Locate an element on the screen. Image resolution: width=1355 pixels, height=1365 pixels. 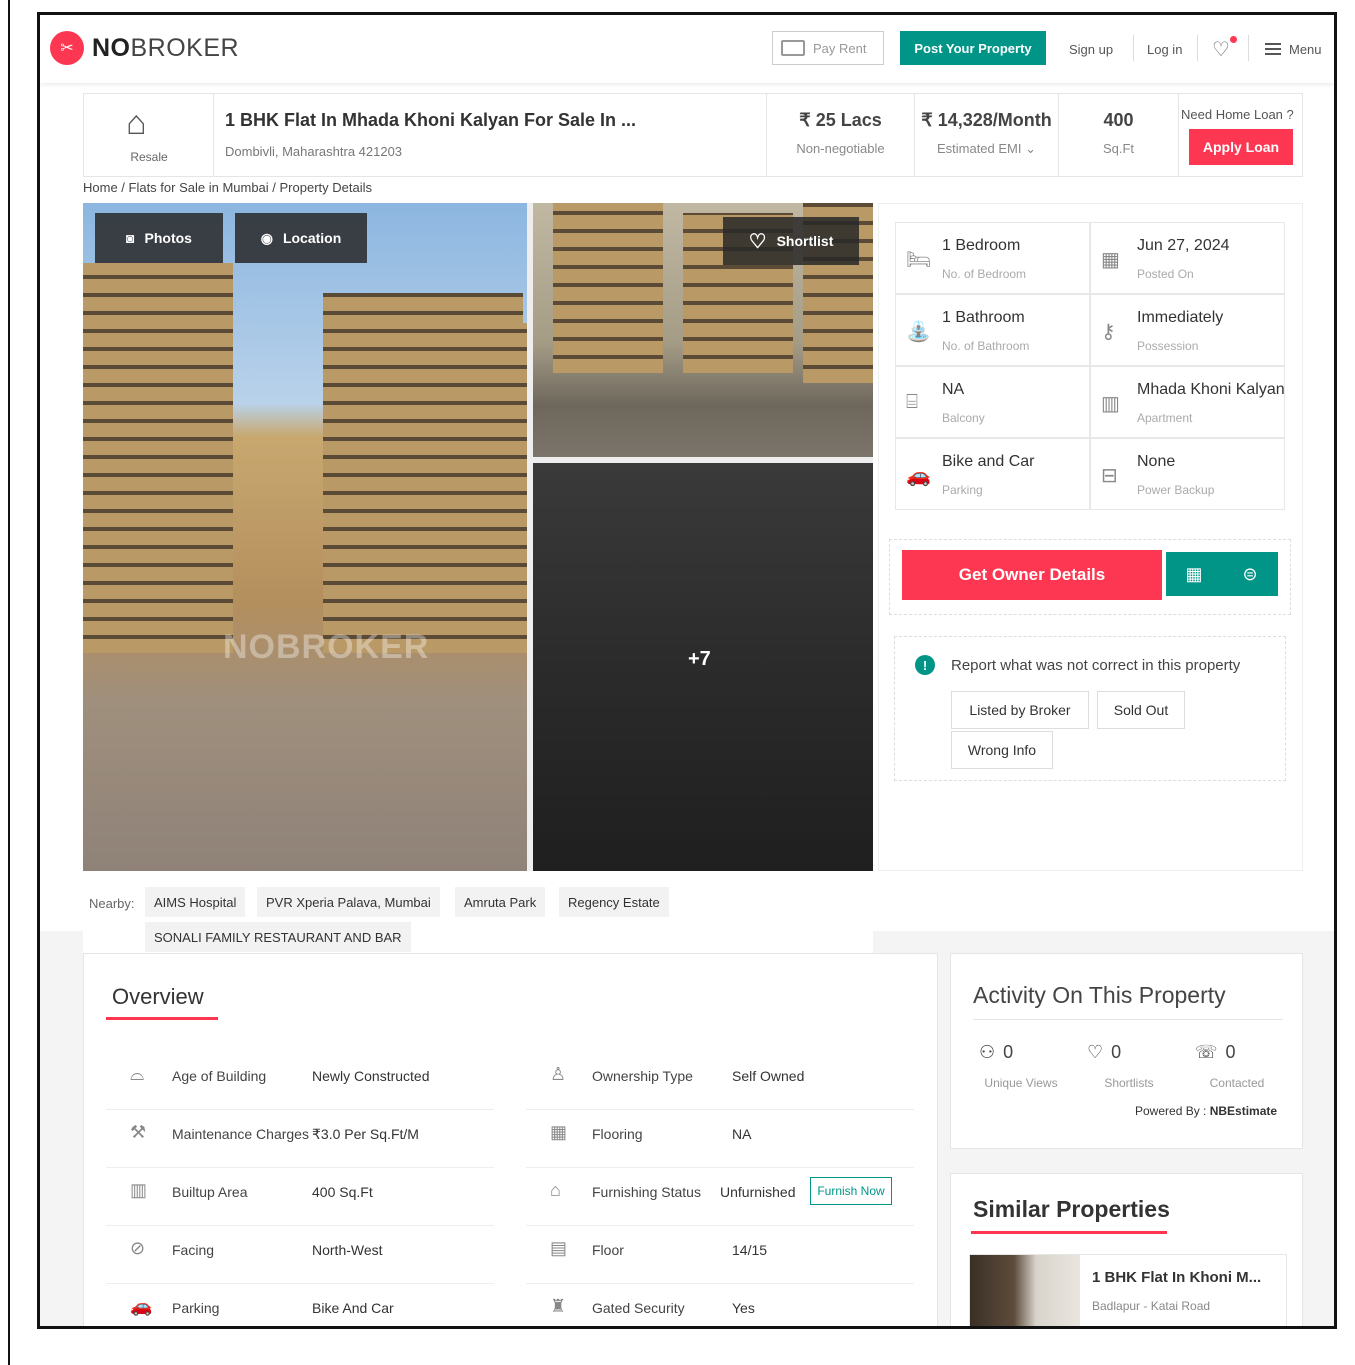
price-note: Non-negotiable is located at coordinates (840, 148).